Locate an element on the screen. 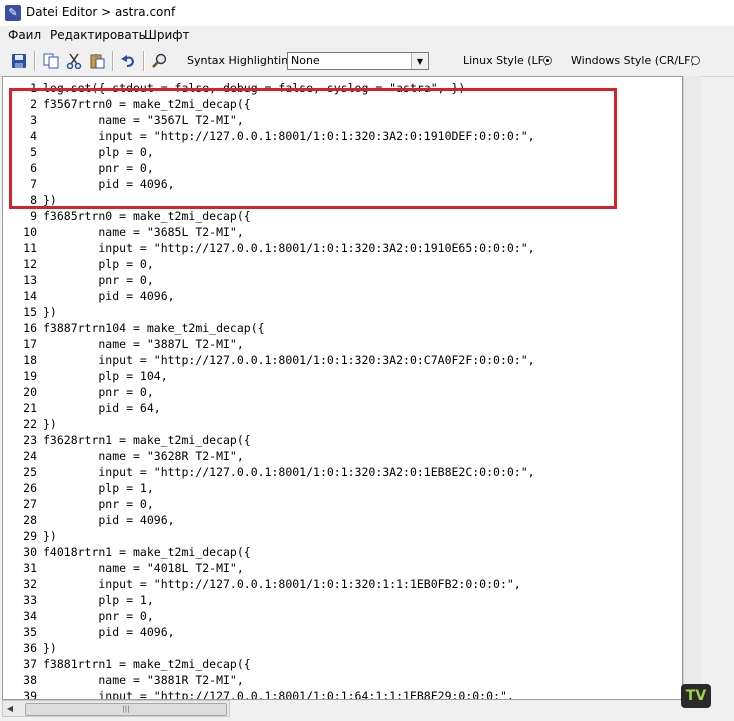 The width and height of the screenshot is (734, 721). copy-button is located at coordinates (51, 61).